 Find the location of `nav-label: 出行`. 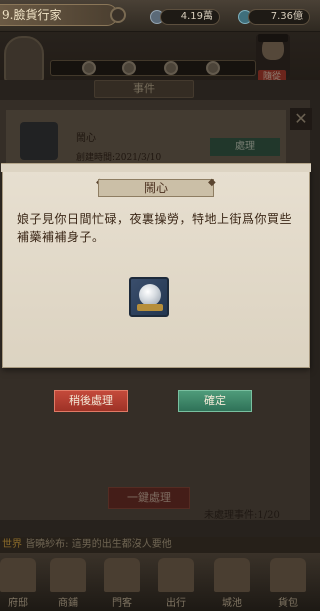

nav-label: 出行 is located at coordinates (176, 603).